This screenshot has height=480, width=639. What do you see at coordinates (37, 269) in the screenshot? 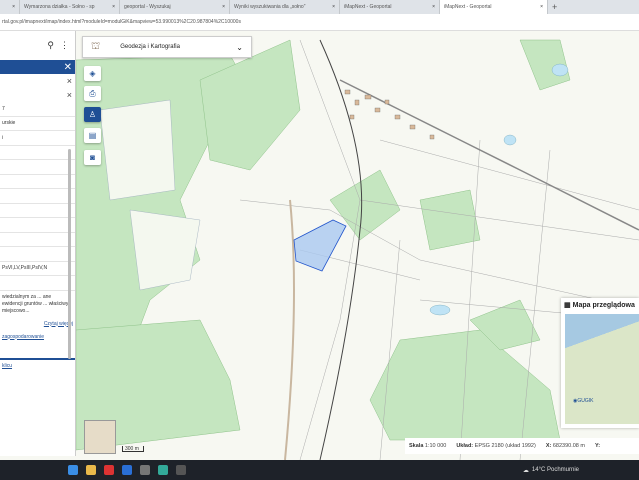
I see `info-row: PsVI,LV,PsIII,PsIV,N` at bounding box center [37, 269].